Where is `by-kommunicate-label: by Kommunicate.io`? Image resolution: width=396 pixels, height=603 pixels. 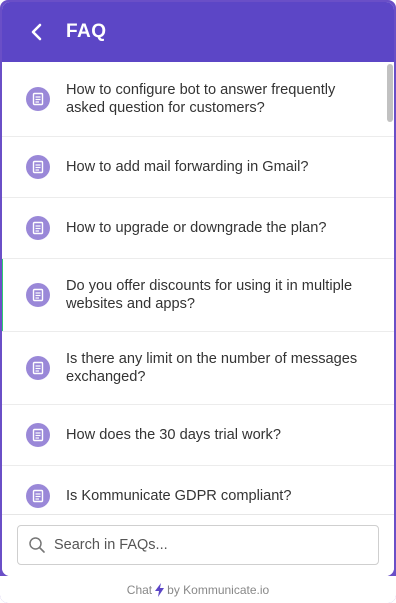 by-kommunicate-label: by Kommunicate.io is located at coordinates (218, 589).